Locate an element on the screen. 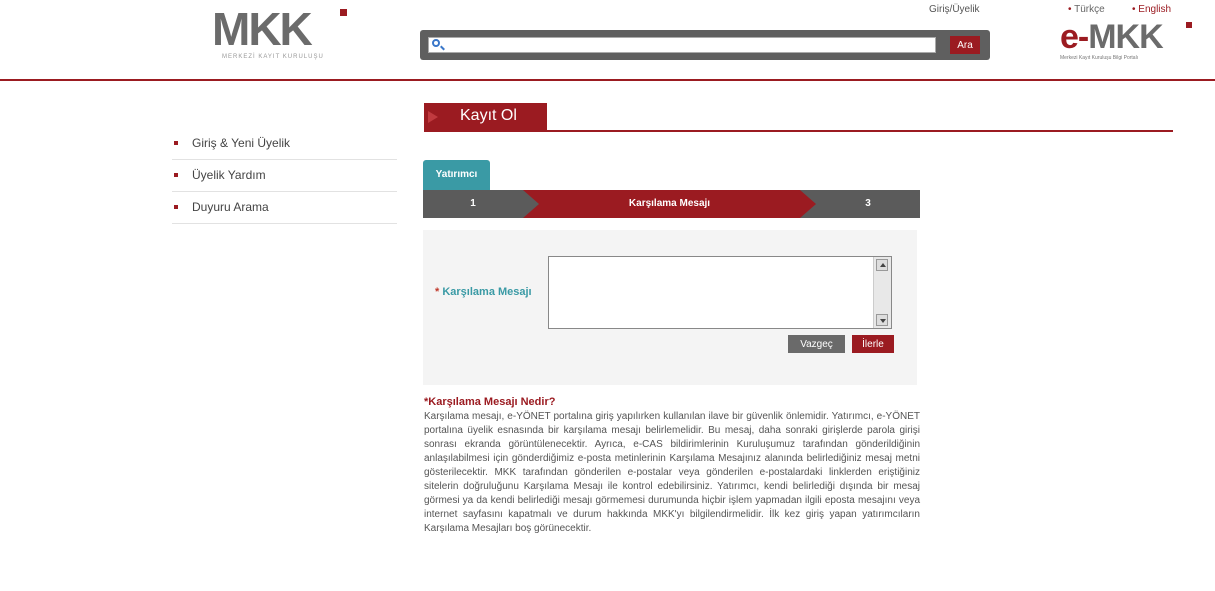  page-title: Kayıt Ol is located at coordinates (488, 115).